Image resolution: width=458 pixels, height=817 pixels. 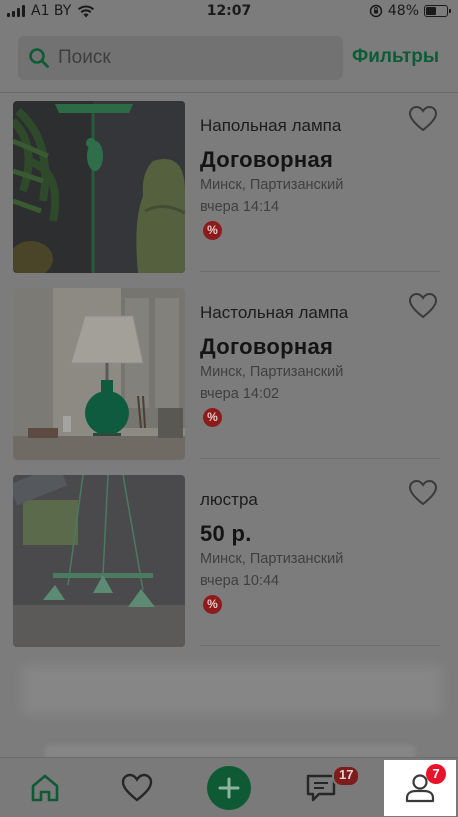 I want to click on search-bar, so click(x=180, y=58).